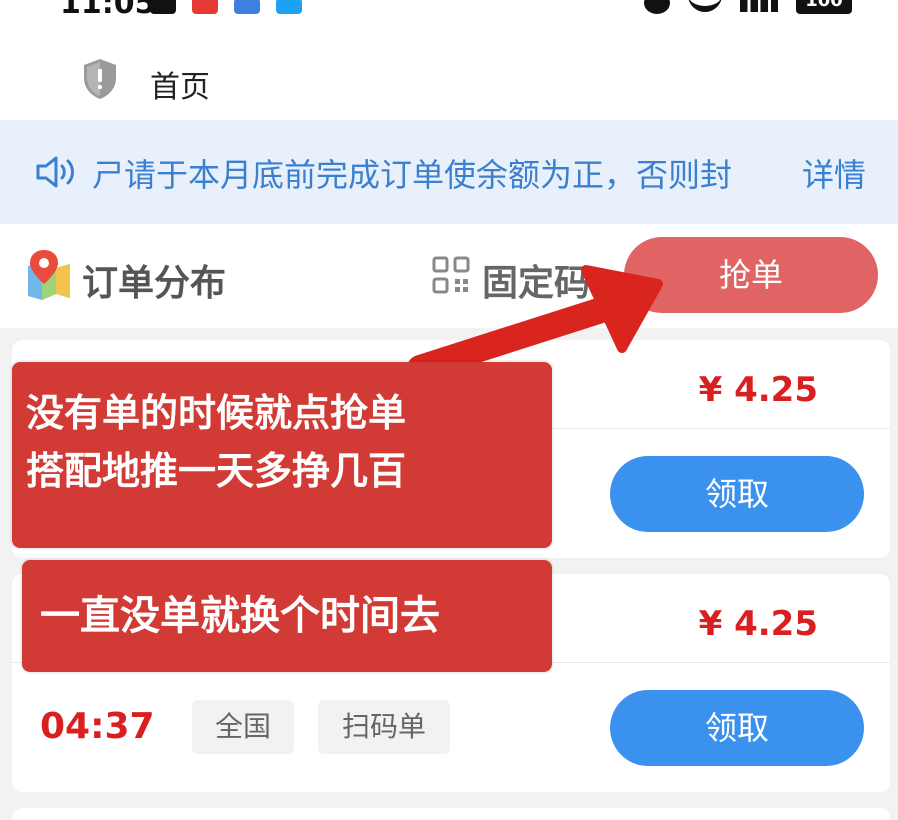 The height and width of the screenshot is (820, 898). I want to click on map-pin-icon, so click(49, 275).